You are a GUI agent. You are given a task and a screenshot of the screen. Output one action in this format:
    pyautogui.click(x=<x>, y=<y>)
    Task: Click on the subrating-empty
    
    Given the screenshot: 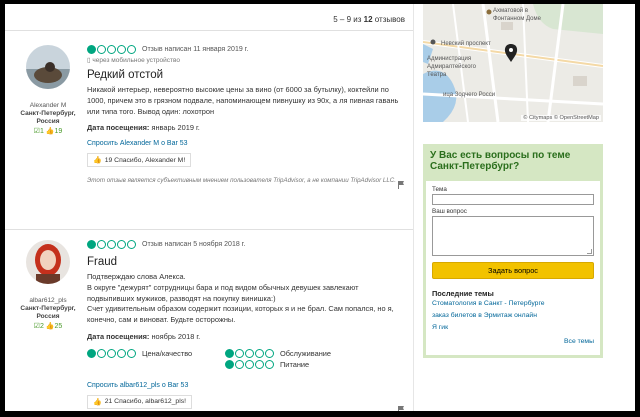 What is the action you would take?
    pyautogui.click(x=156, y=365)
    